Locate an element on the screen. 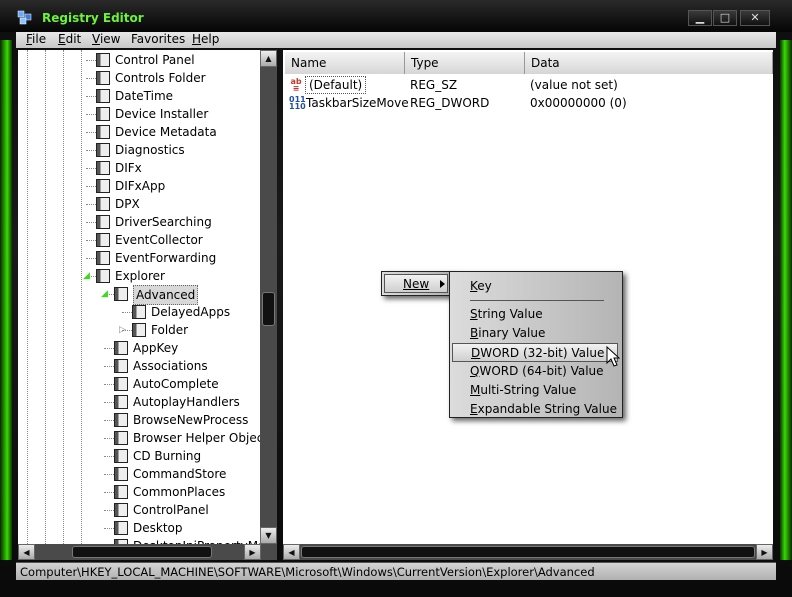 The height and width of the screenshot is (597, 792). tree-node-label: Device Installer is located at coordinates (162, 114).